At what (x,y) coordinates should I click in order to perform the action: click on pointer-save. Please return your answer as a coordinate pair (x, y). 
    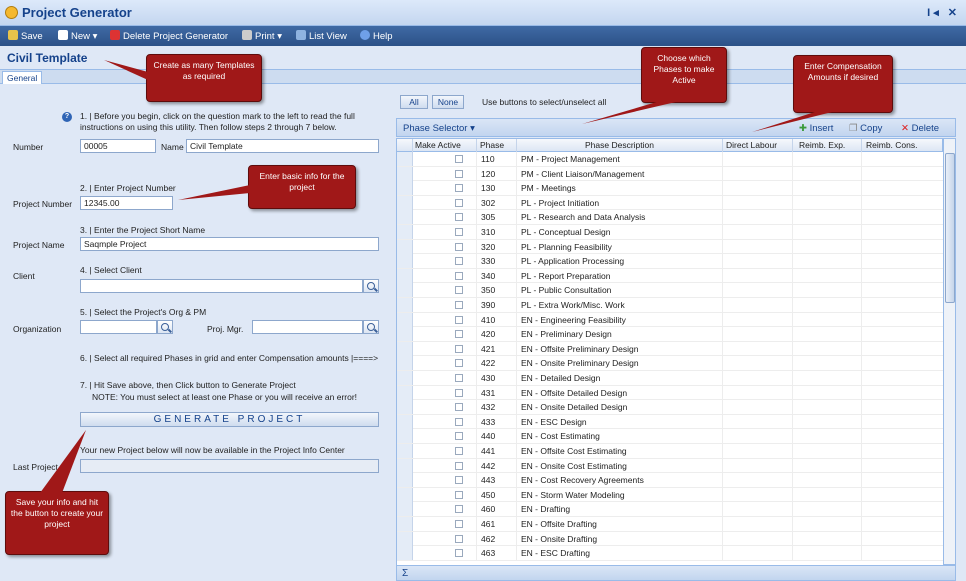
    Looking at the image, I should click on (63, 461).